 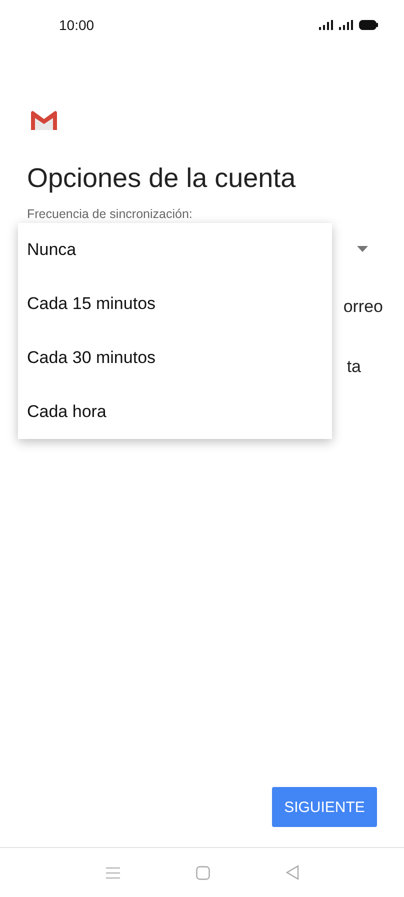 What do you see at coordinates (362, 249) in the screenshot?
I see `dropdown-arrow-icon` at bounding box center [362, 249].